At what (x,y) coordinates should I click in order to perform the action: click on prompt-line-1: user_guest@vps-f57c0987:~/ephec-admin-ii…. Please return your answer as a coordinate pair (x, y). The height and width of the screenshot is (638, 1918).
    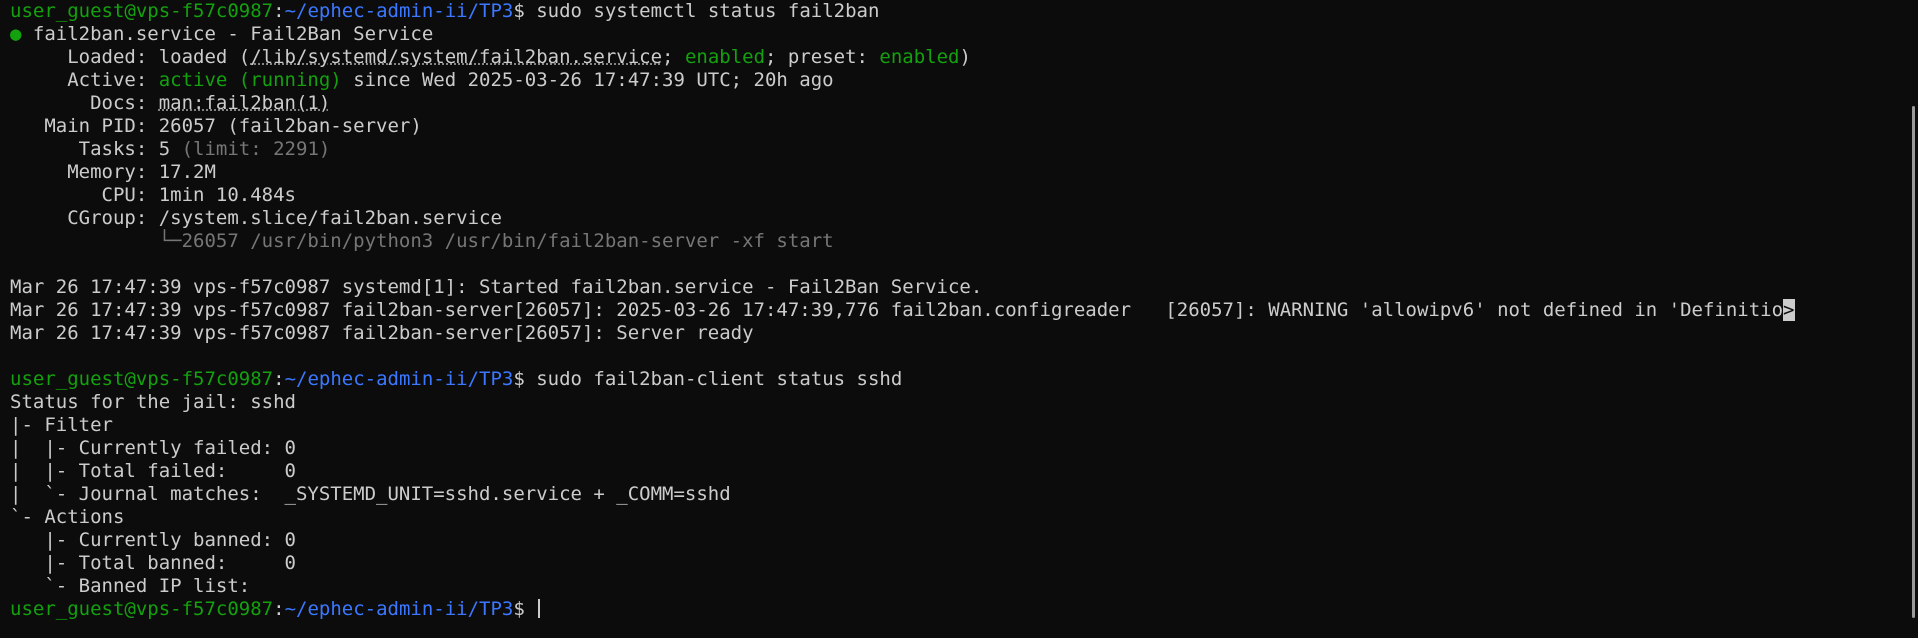
    Looking at the image, I should click on (959, 11).